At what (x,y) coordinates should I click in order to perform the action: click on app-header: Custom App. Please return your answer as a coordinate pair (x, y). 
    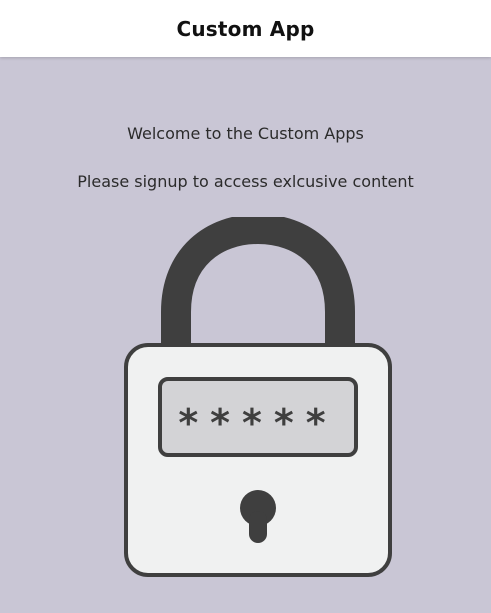
    Looking at the image, I should click on (245, 28).